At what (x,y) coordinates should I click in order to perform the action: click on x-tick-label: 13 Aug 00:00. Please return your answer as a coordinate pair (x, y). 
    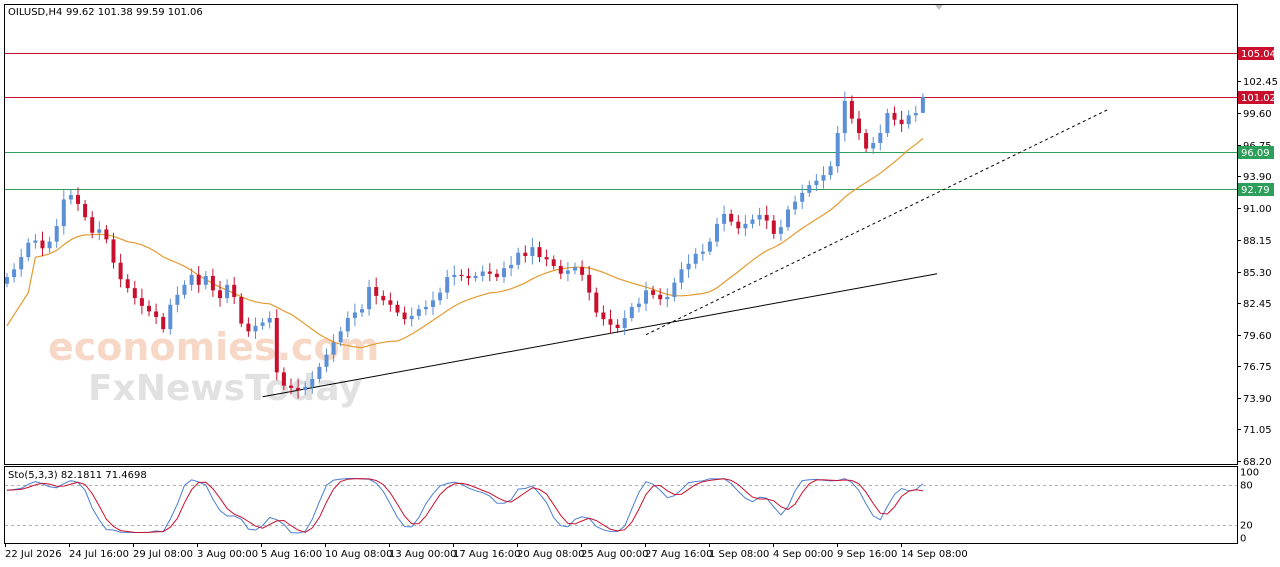
    Looking at the image, I should click on (422, 554).